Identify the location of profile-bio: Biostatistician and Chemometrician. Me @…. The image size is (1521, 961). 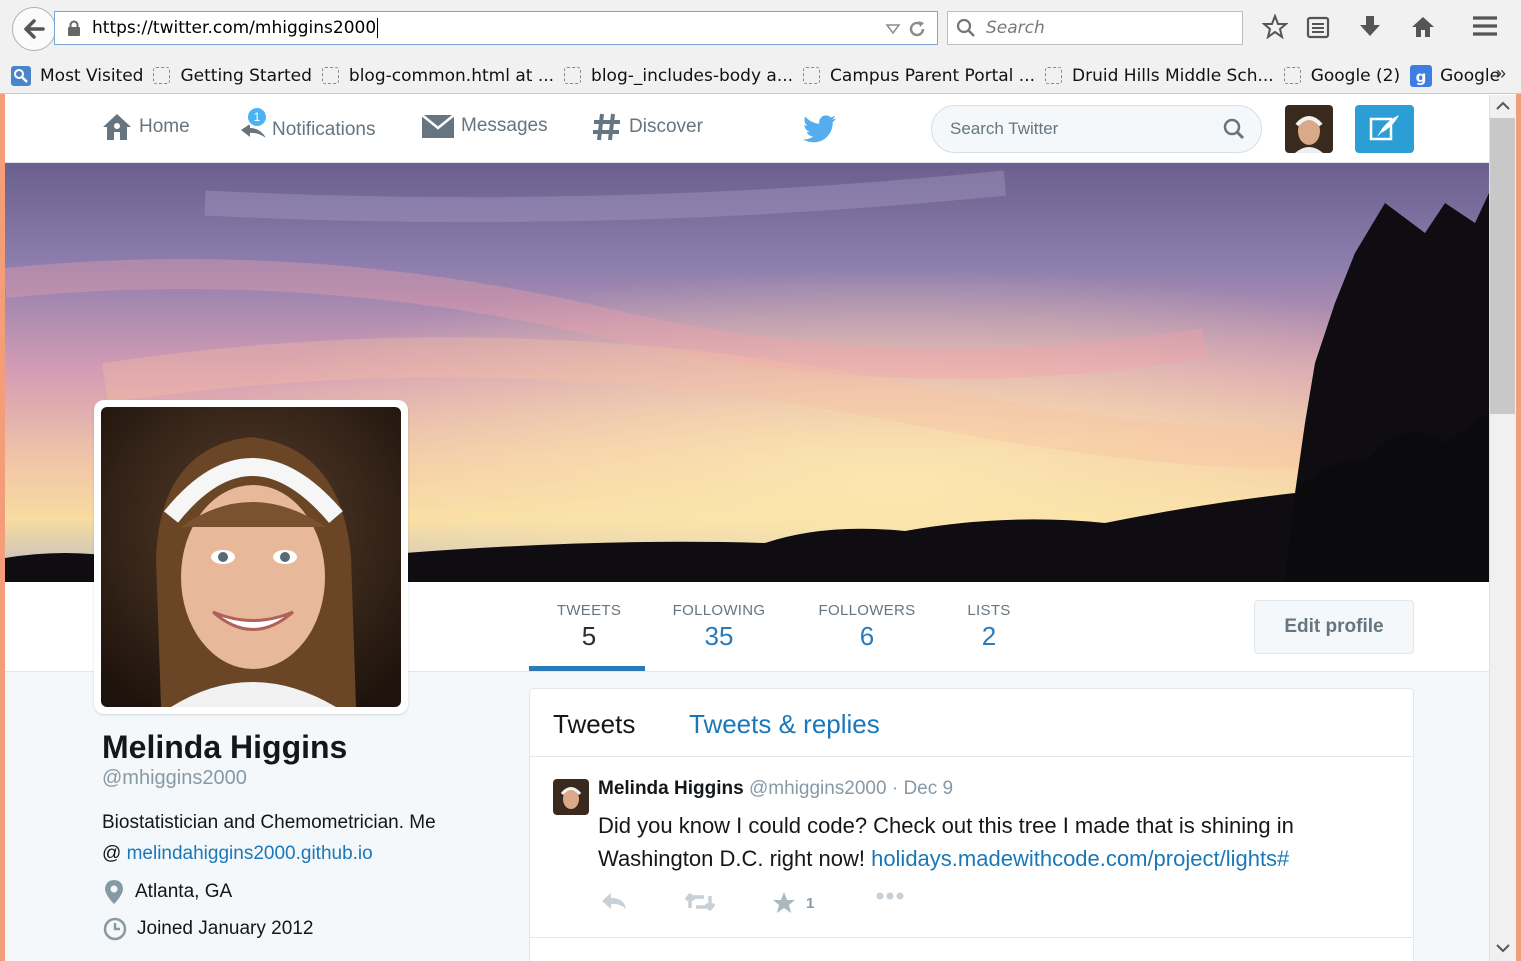
(302, 838).